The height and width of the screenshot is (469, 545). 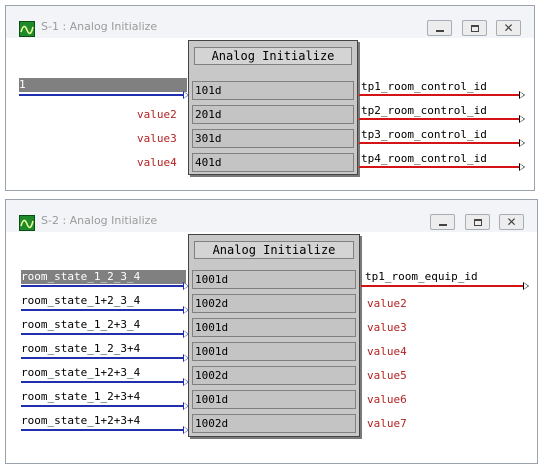 What do you see at coordinates (80, 300) in the screenshot?
I see `input-signal: room_state_1+2_3_4` at bounding box center [80, 300].